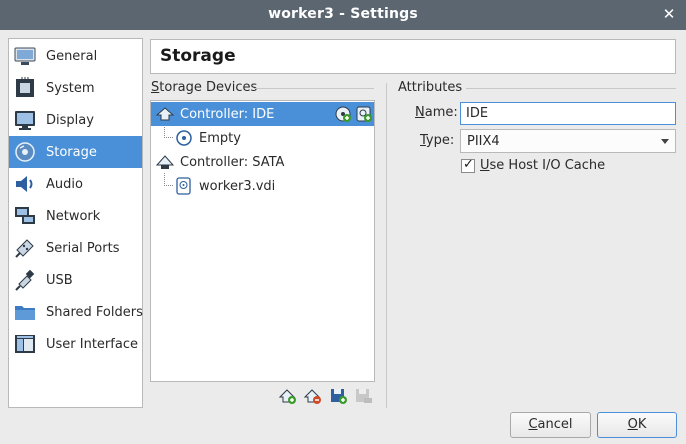 The height and width of the screenshot is (444, 686). Describe the element at coordinates (70, 88) in the screenshot. I see `sidebar-item-label: System` at that location.